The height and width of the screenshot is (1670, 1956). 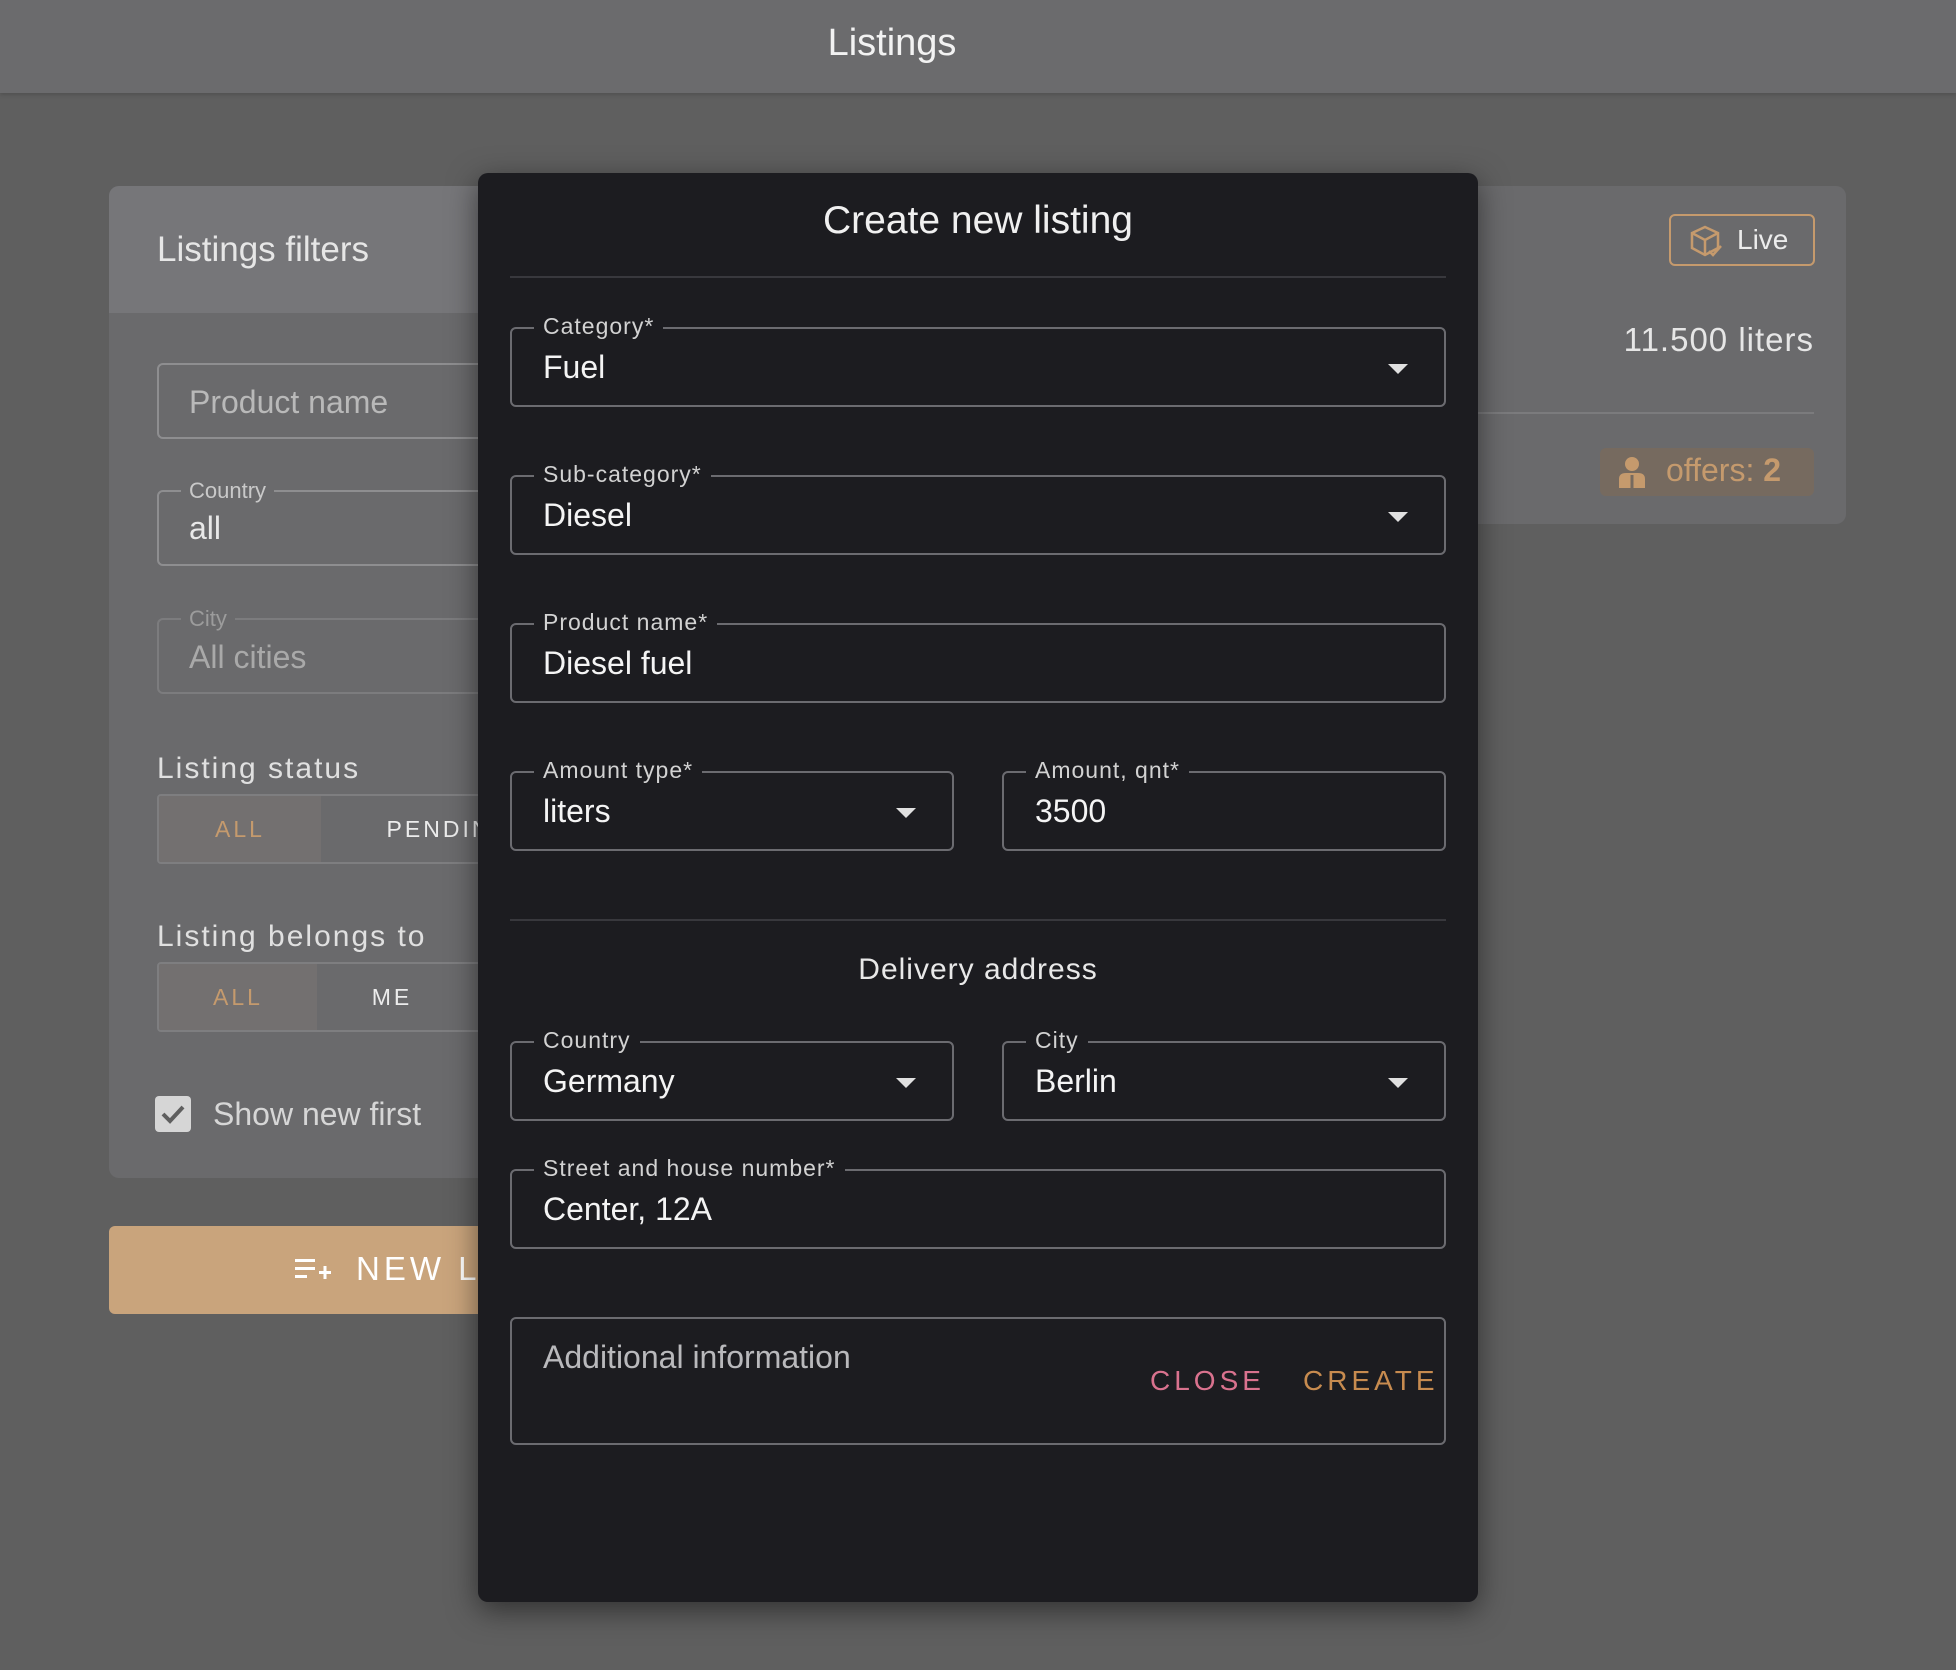 I want to click on person-icon, so click(x=1632, y=474).